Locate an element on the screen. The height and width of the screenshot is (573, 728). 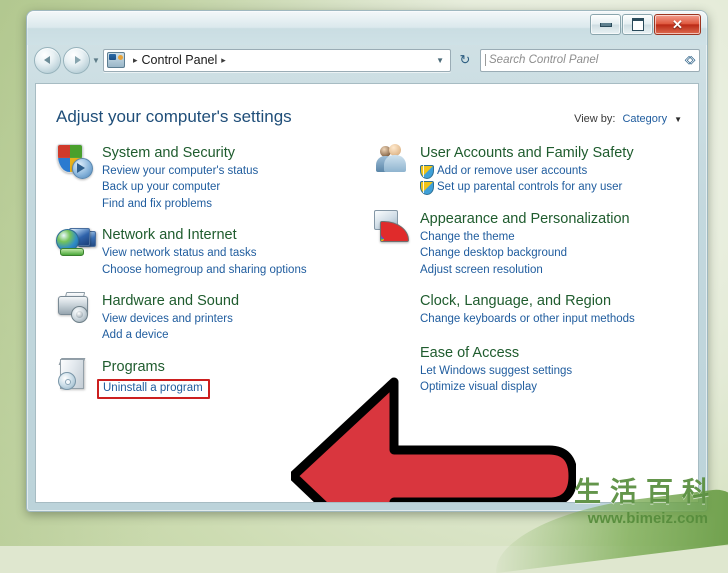
window-titlebar: ✕ is located at coordinates (367, 28).